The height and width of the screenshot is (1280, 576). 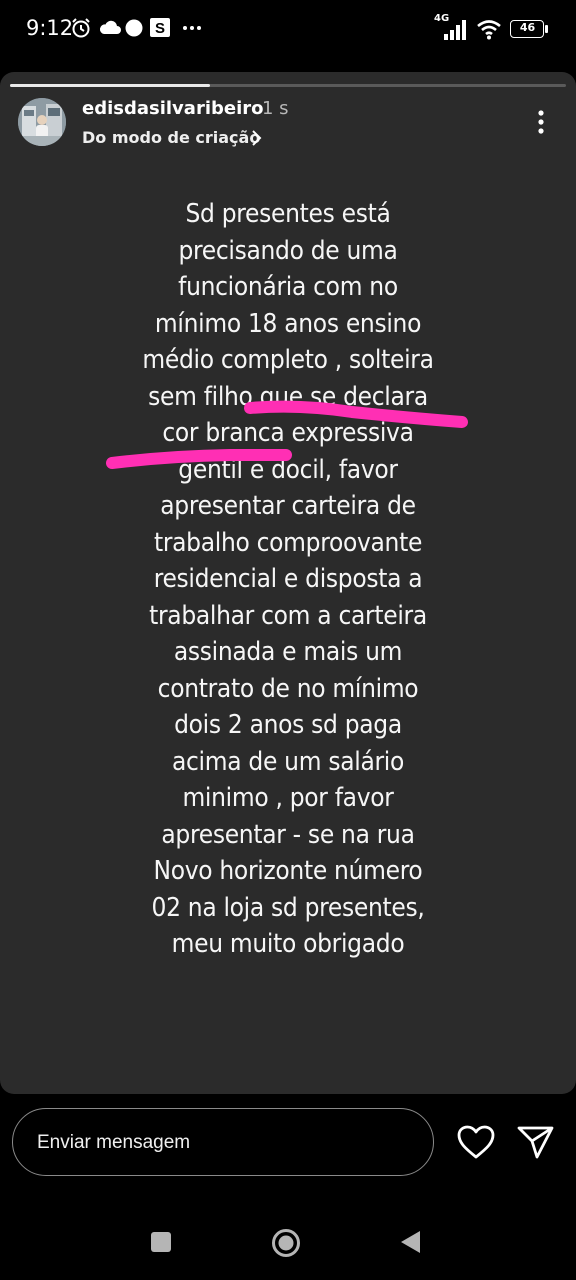 I want to click on story-time: 1 s, so click(x=275, y=108).